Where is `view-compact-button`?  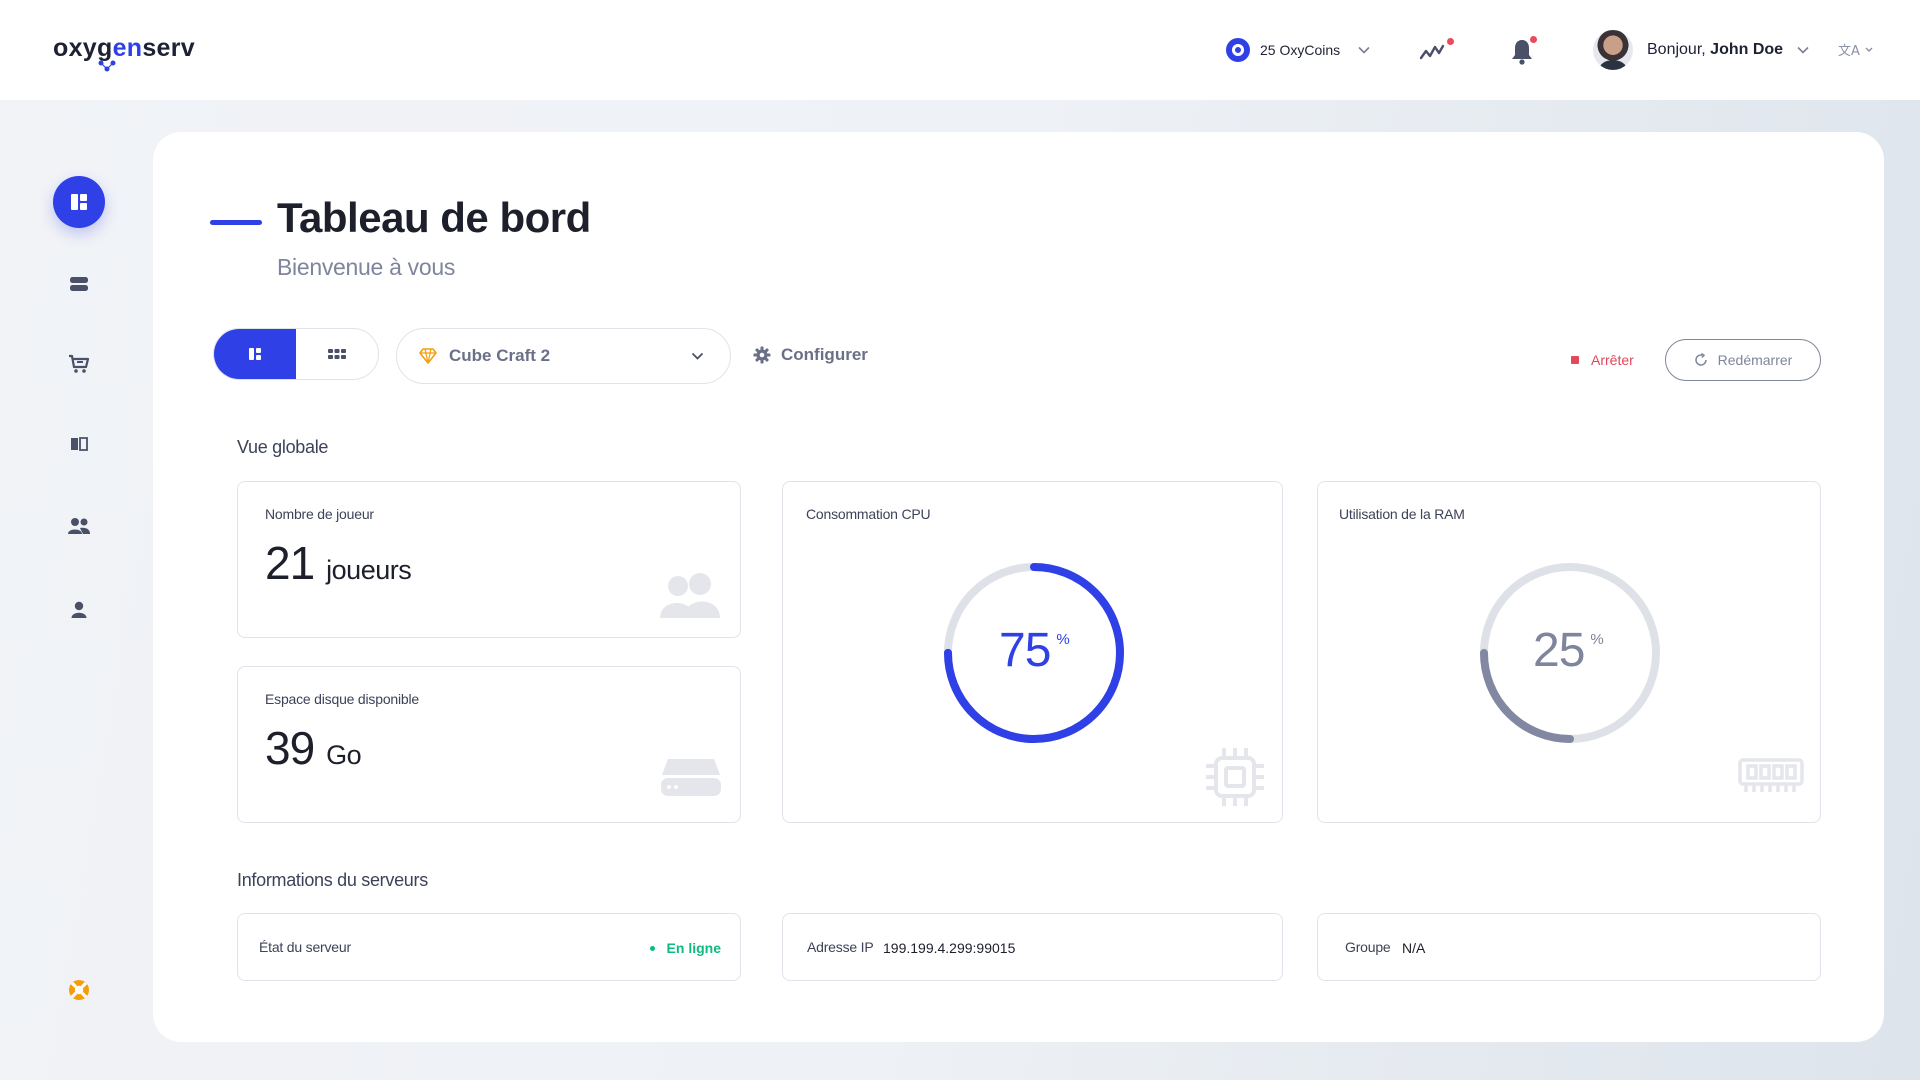 view-compact-button is located at coordinates (255, 354).